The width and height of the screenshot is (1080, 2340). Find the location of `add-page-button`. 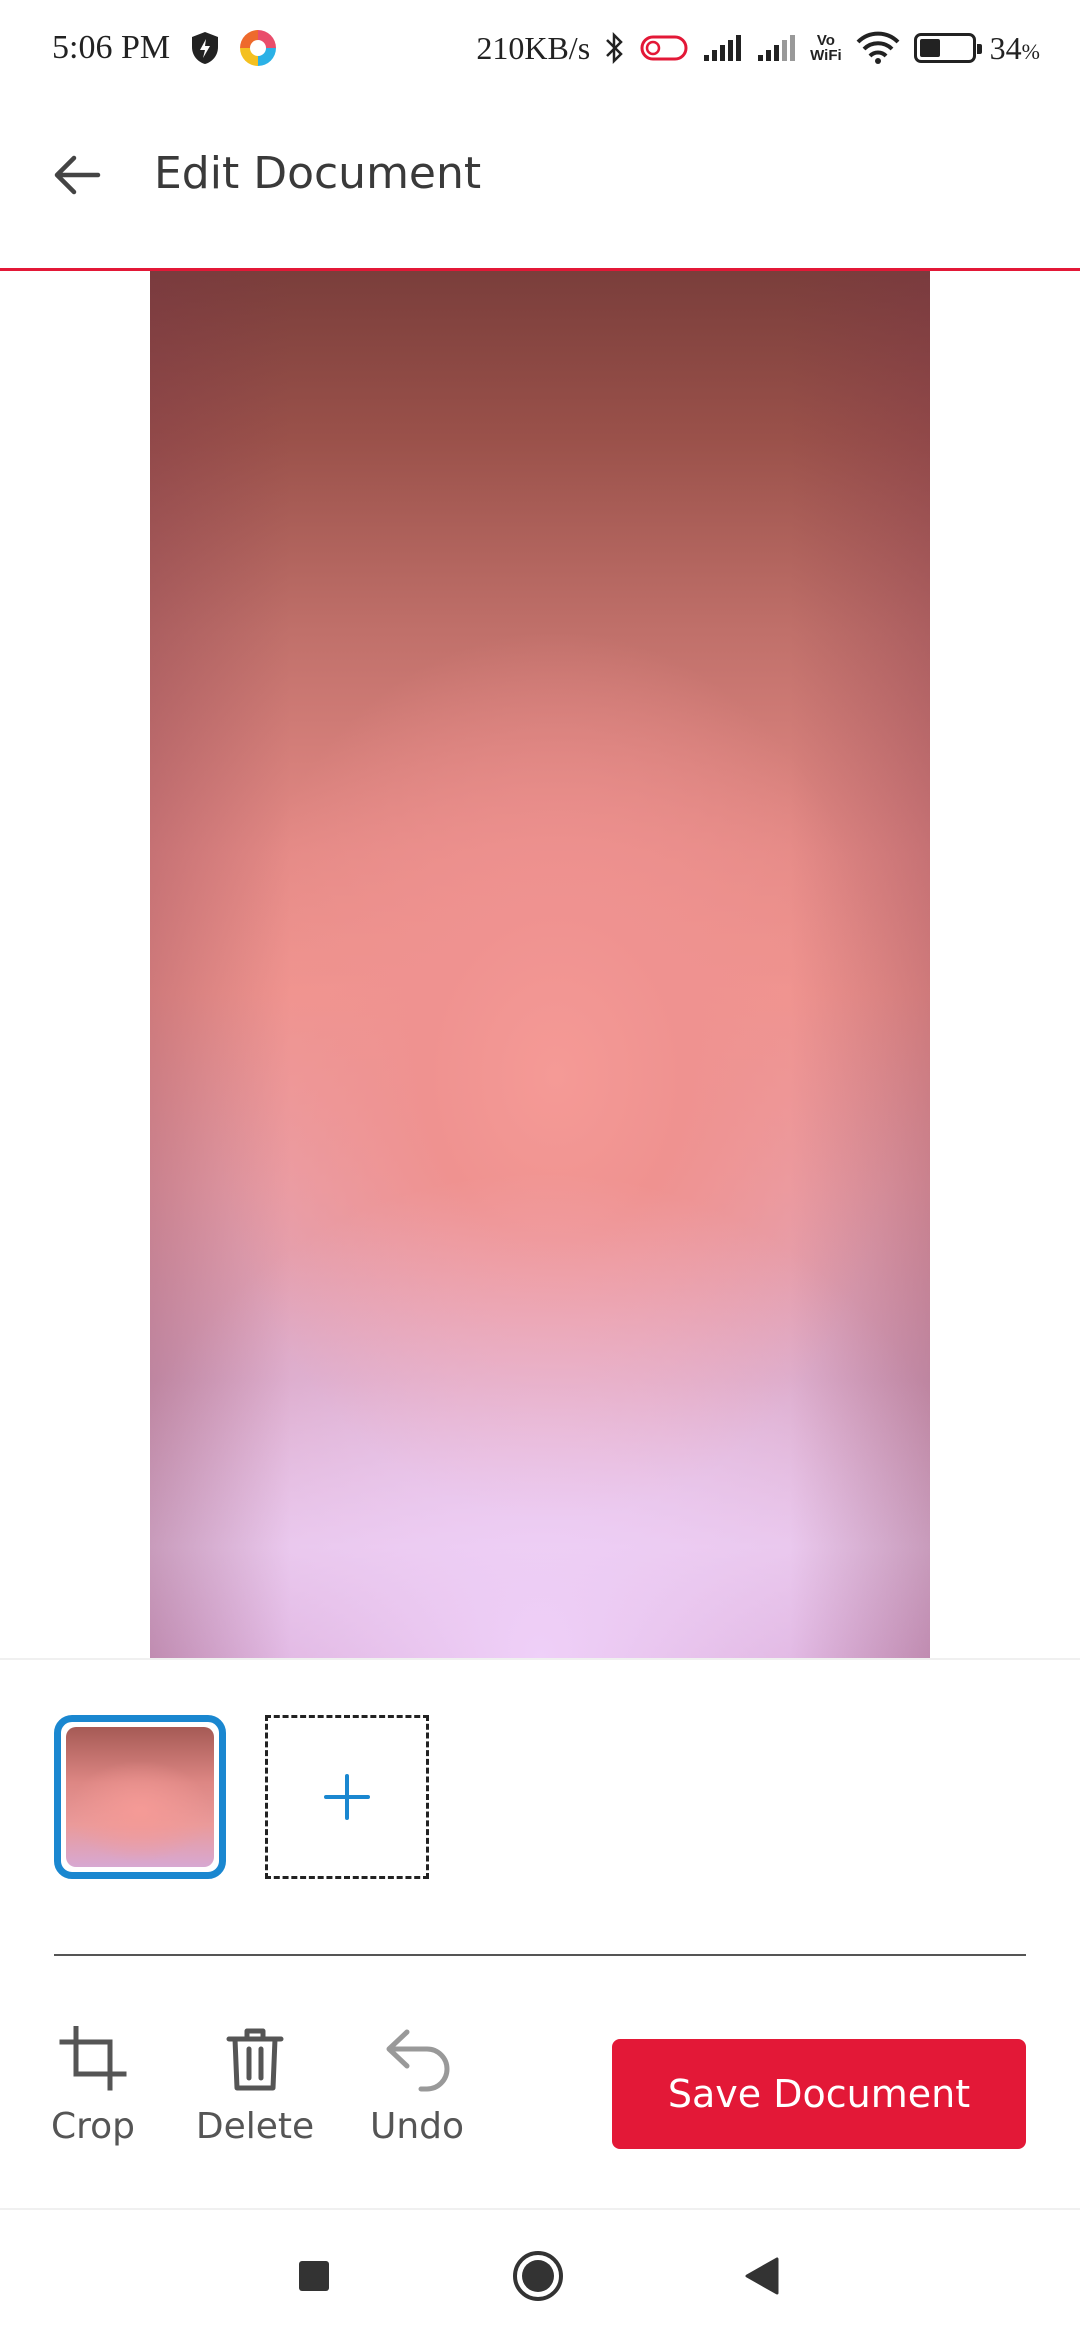

add-page-button is located at coordinates (347, 1797).